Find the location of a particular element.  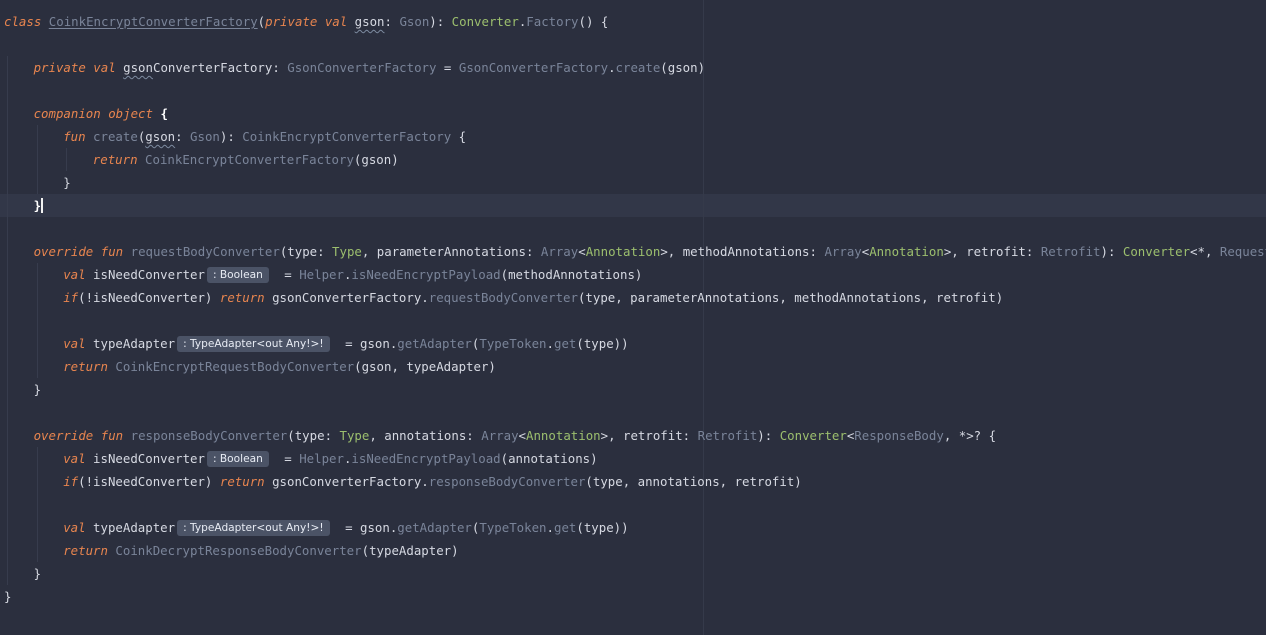

code-token: (annotations) is located at coordinates (549, 458).